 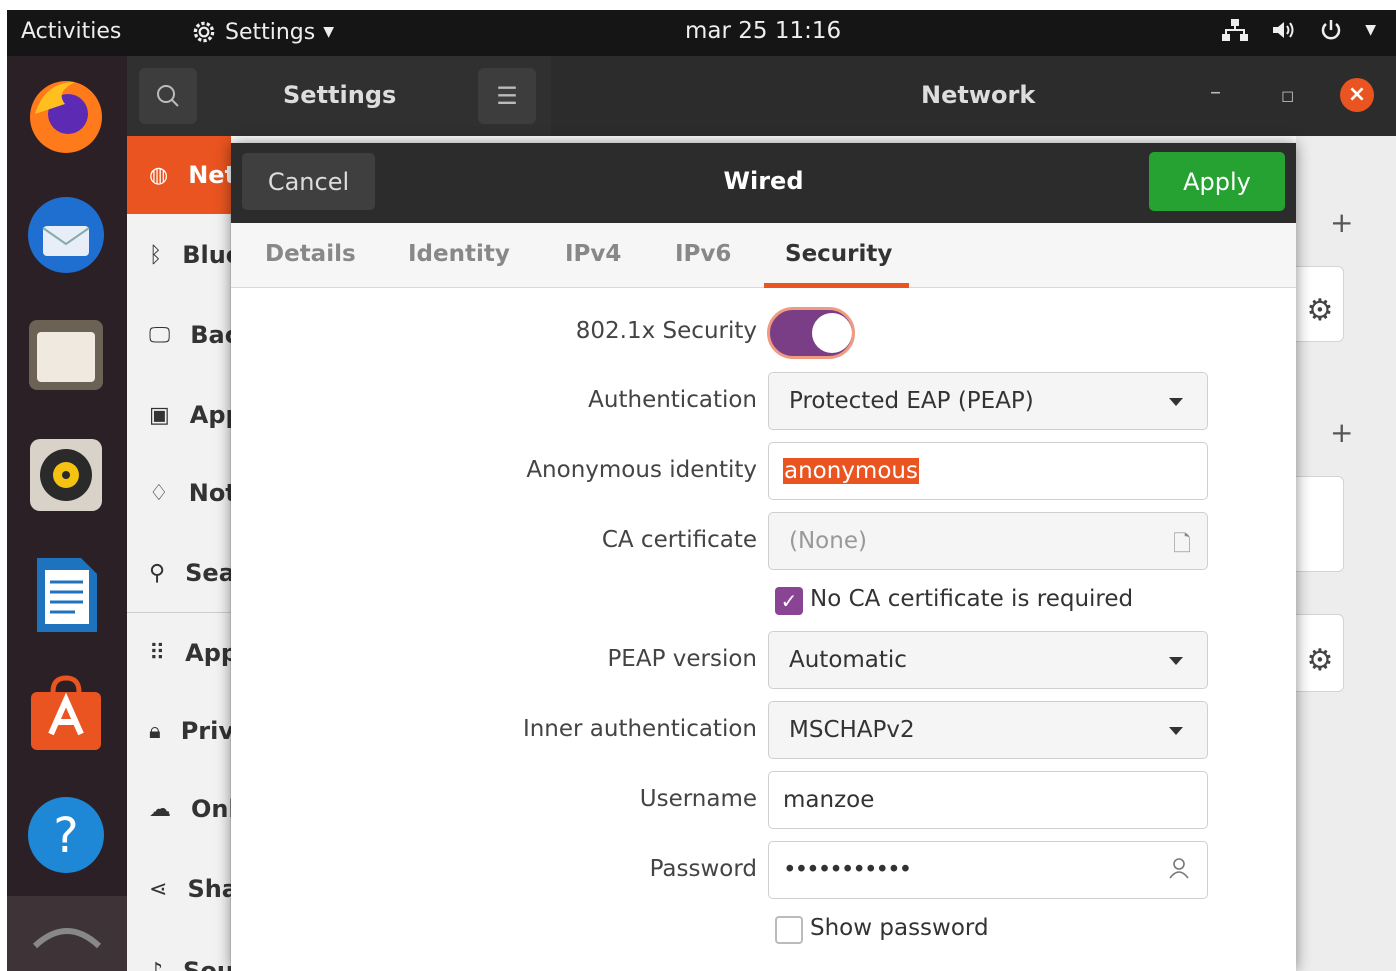 I want to click on dock: ?, so click(x=67, y=513).